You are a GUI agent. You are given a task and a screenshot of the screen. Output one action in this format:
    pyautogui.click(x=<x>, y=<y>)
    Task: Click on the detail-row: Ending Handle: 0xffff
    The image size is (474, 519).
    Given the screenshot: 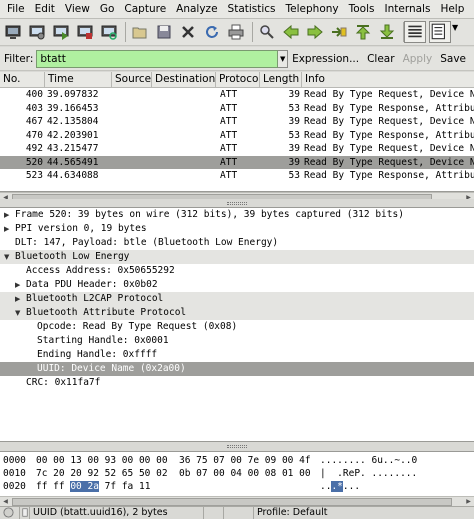 What is the action you would take?
    pyautogui.click(x=237, y=355)
    